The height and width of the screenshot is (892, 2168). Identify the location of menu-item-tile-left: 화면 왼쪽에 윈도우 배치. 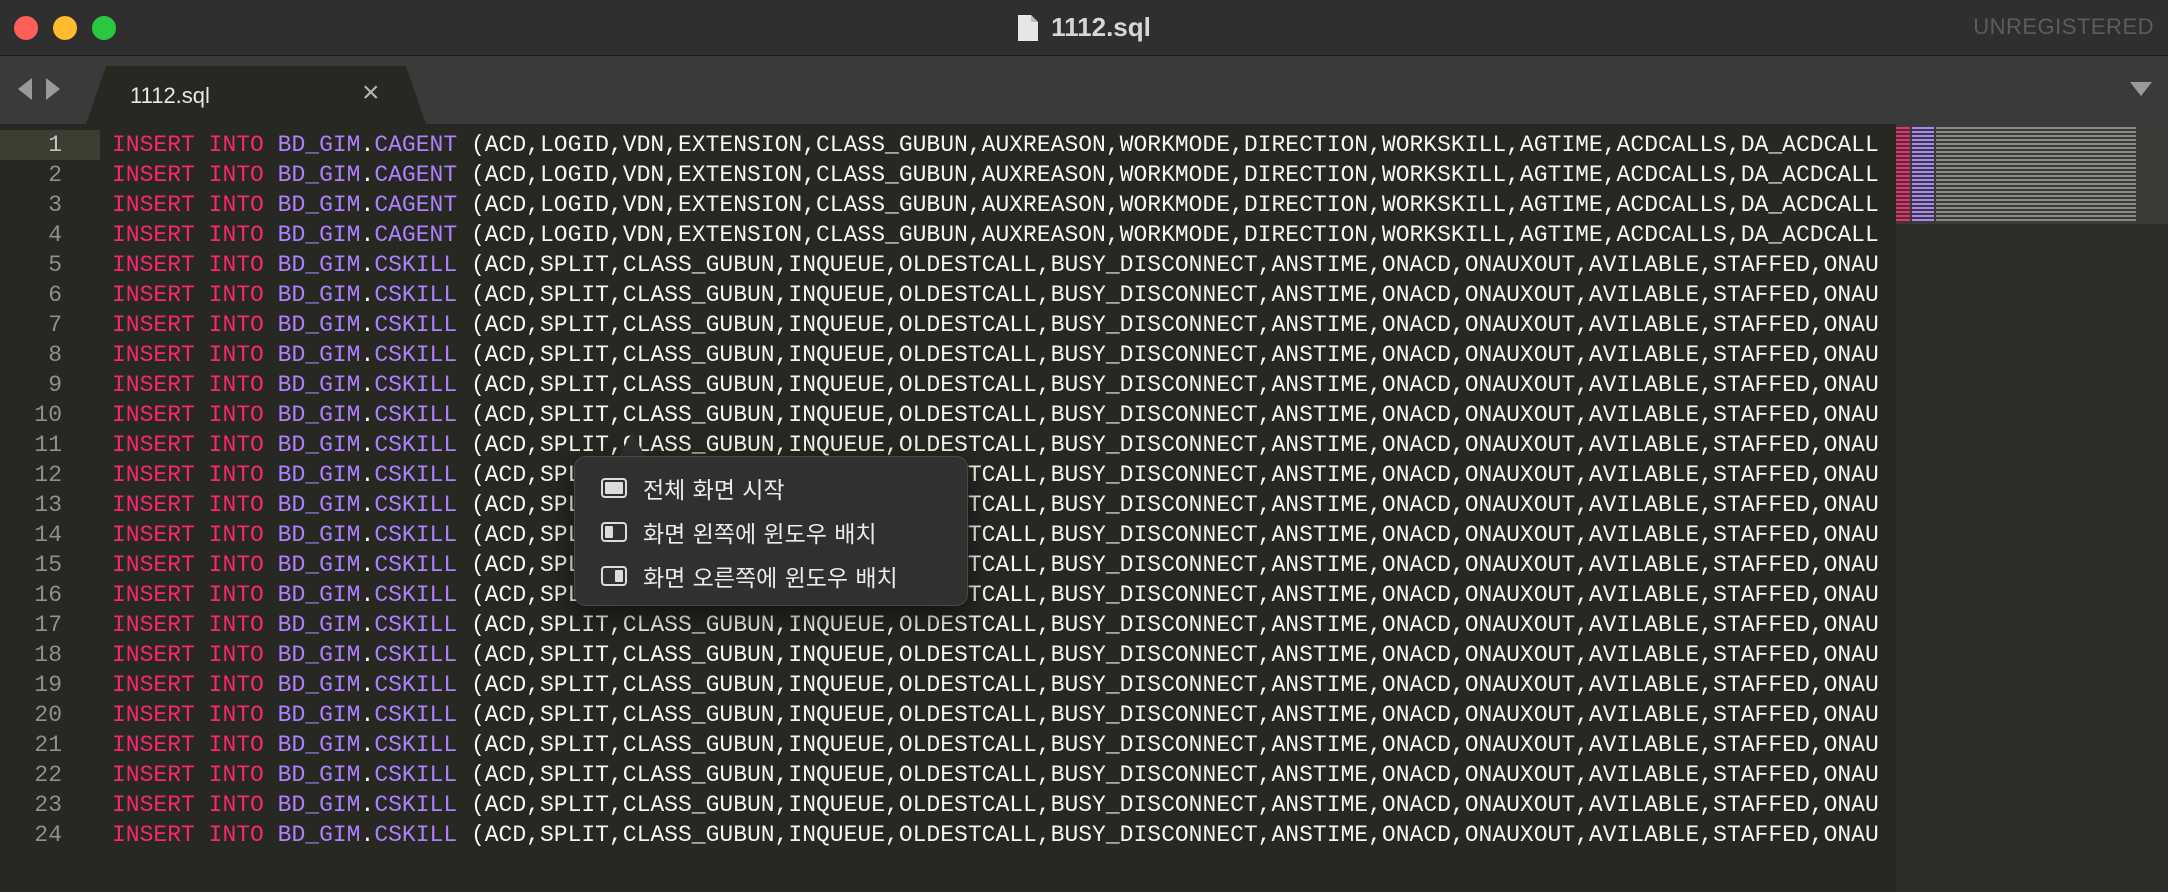
(776, 532).